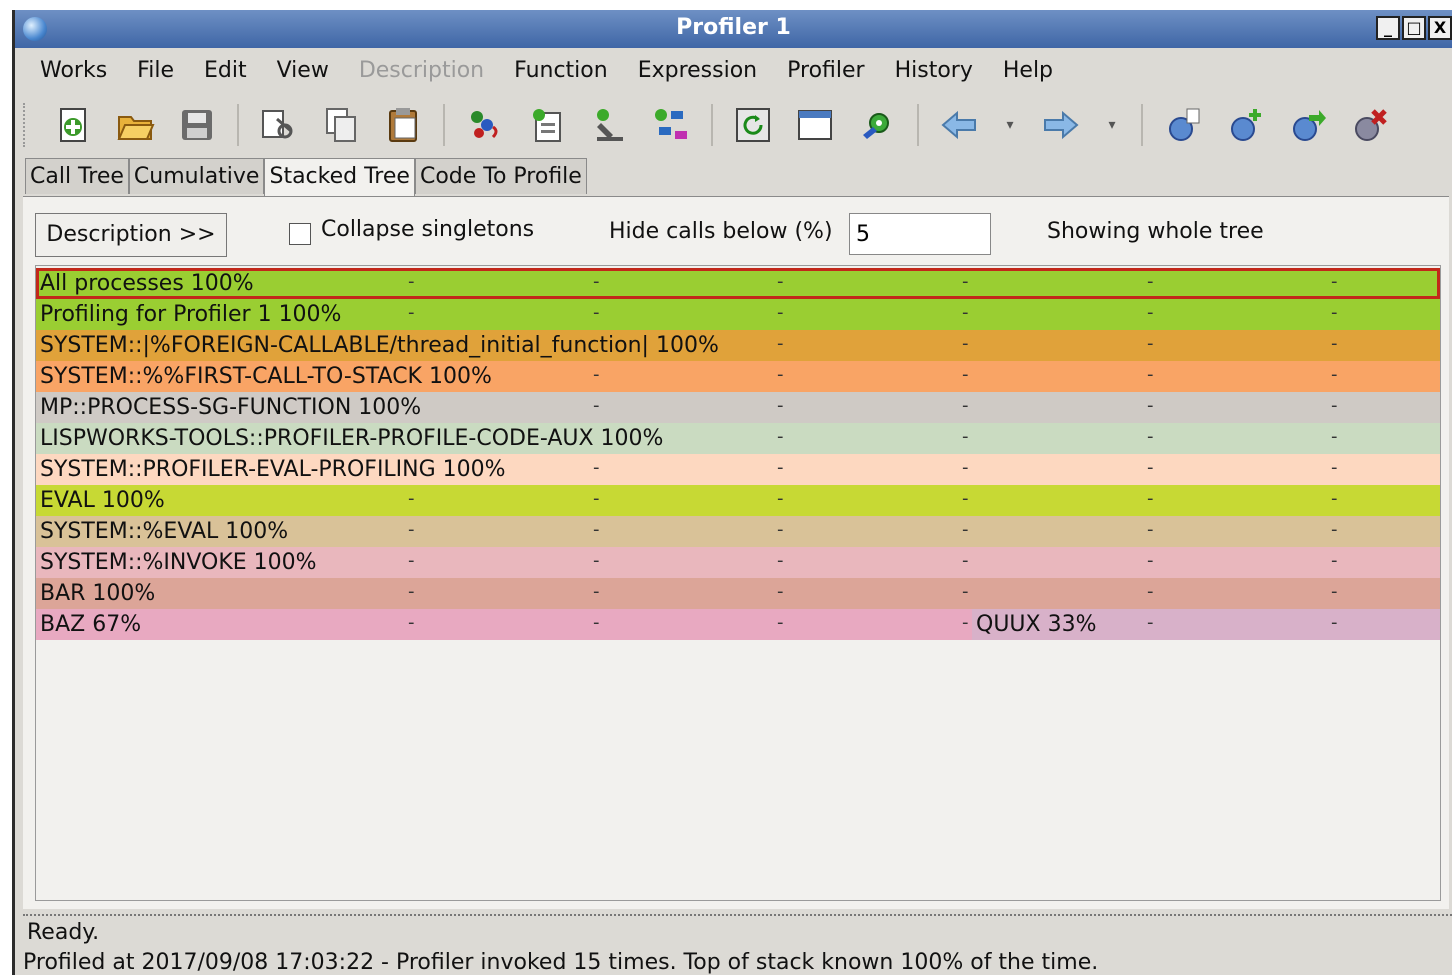 This screenshot has height=977, width=1452. What do you see at coordinates (738, 500) in the screenshot?
I see `tree-node: EVAL 100%` at bounding box center [738, 500].